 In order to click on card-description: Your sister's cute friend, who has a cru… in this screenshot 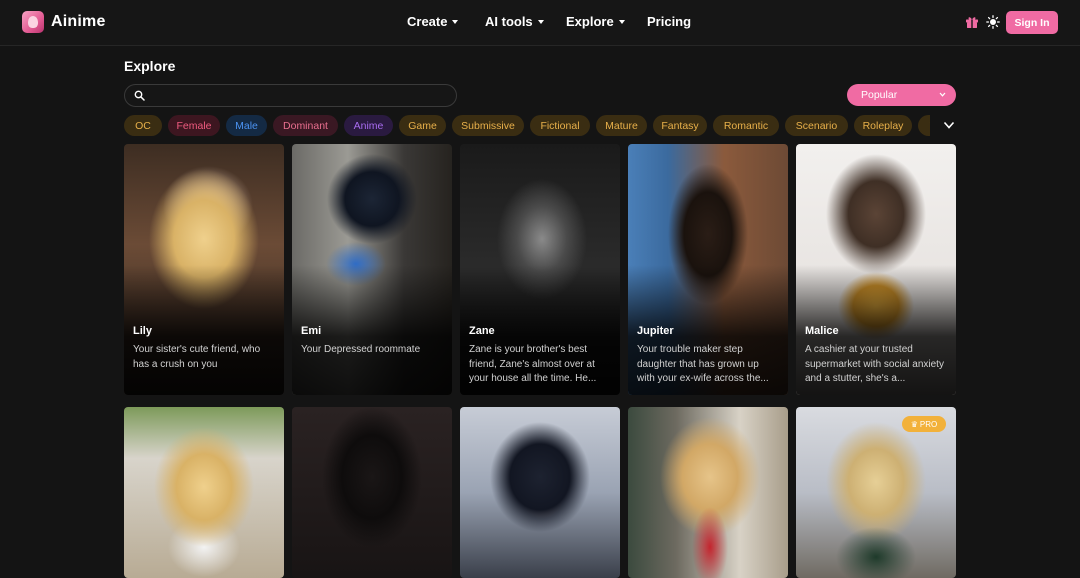, I will do `click(197, 357)`.